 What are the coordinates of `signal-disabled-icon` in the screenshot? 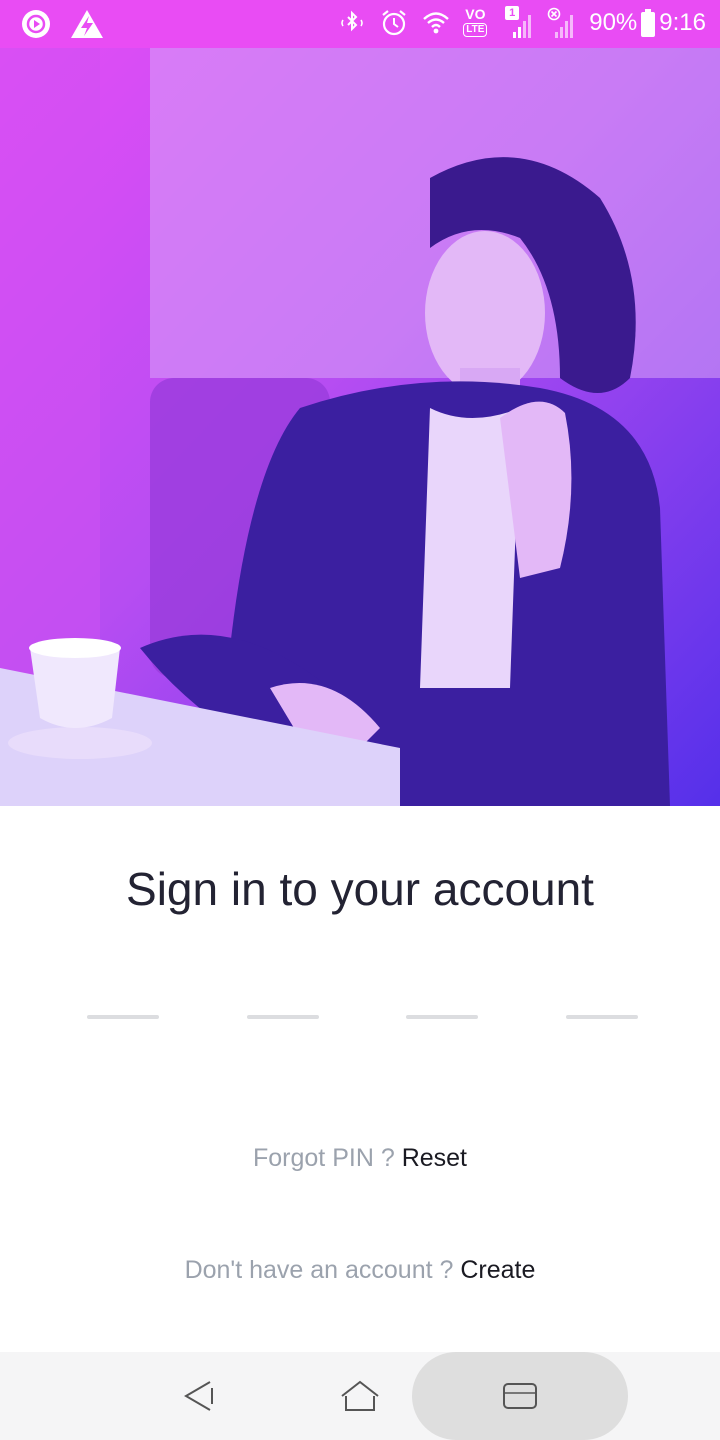 It's located at (562, 23).